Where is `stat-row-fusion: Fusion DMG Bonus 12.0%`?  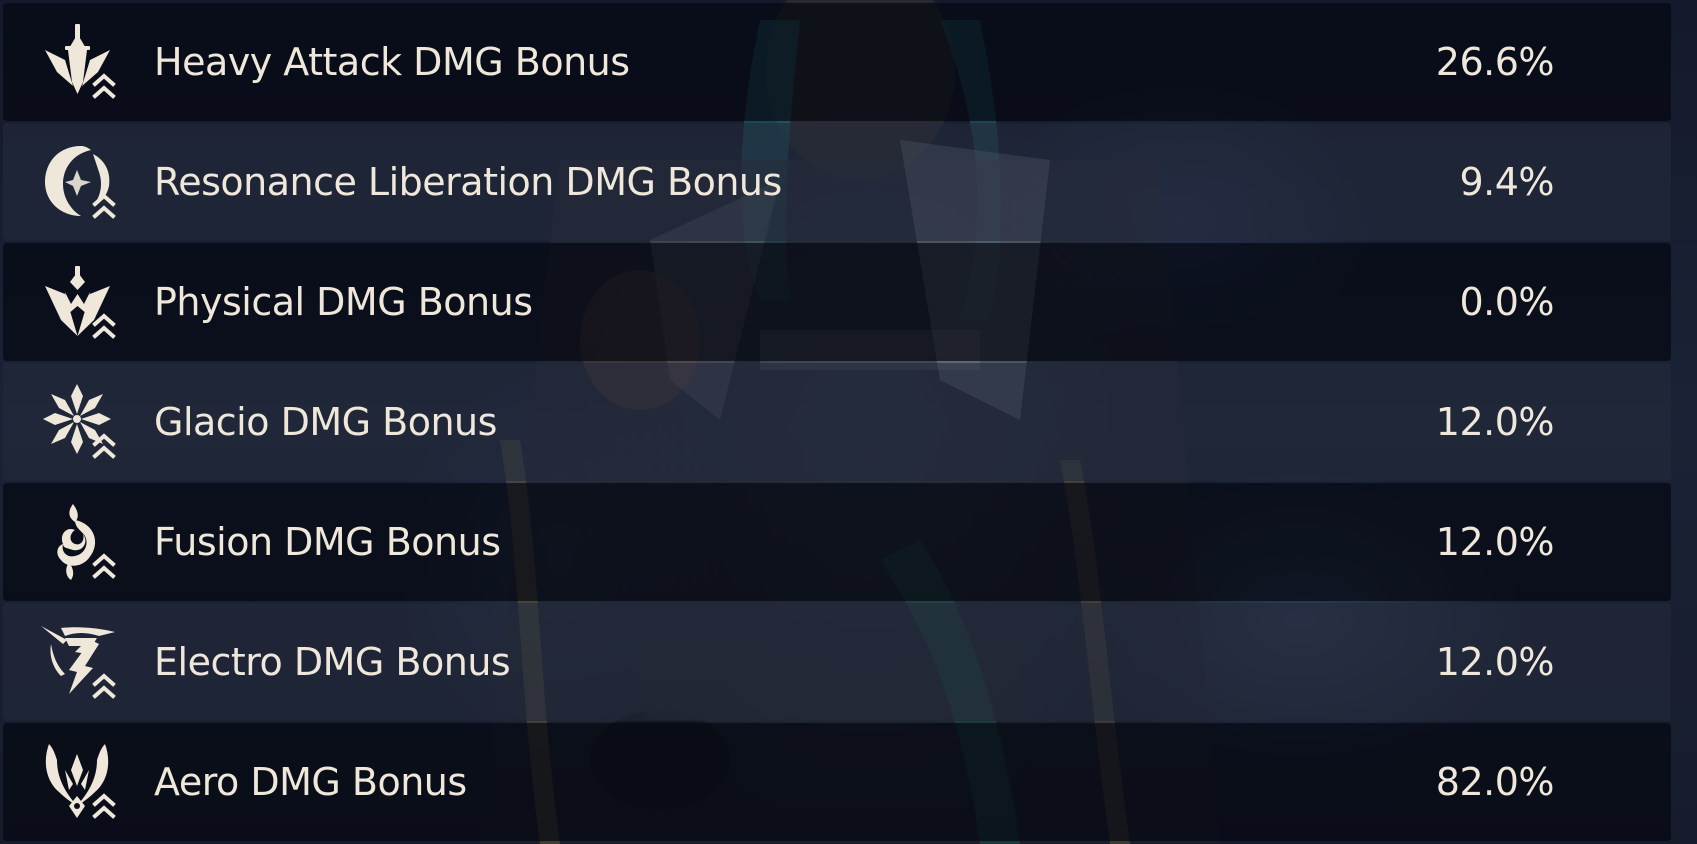 stat-row-fusion: Fusion DMG Bonus 12.0% is located at coordinates (837, 542).